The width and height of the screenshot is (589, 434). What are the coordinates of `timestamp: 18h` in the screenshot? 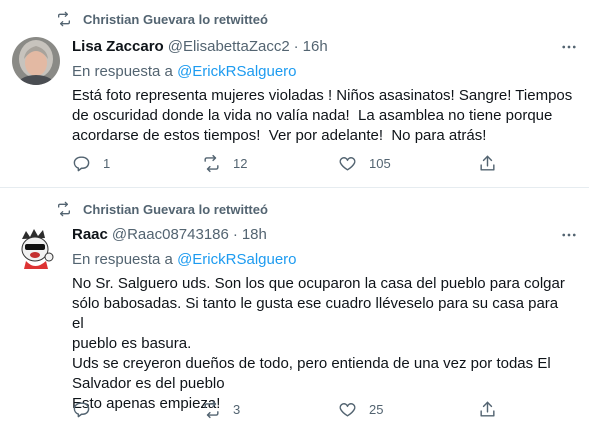 It's located at (254, 234).